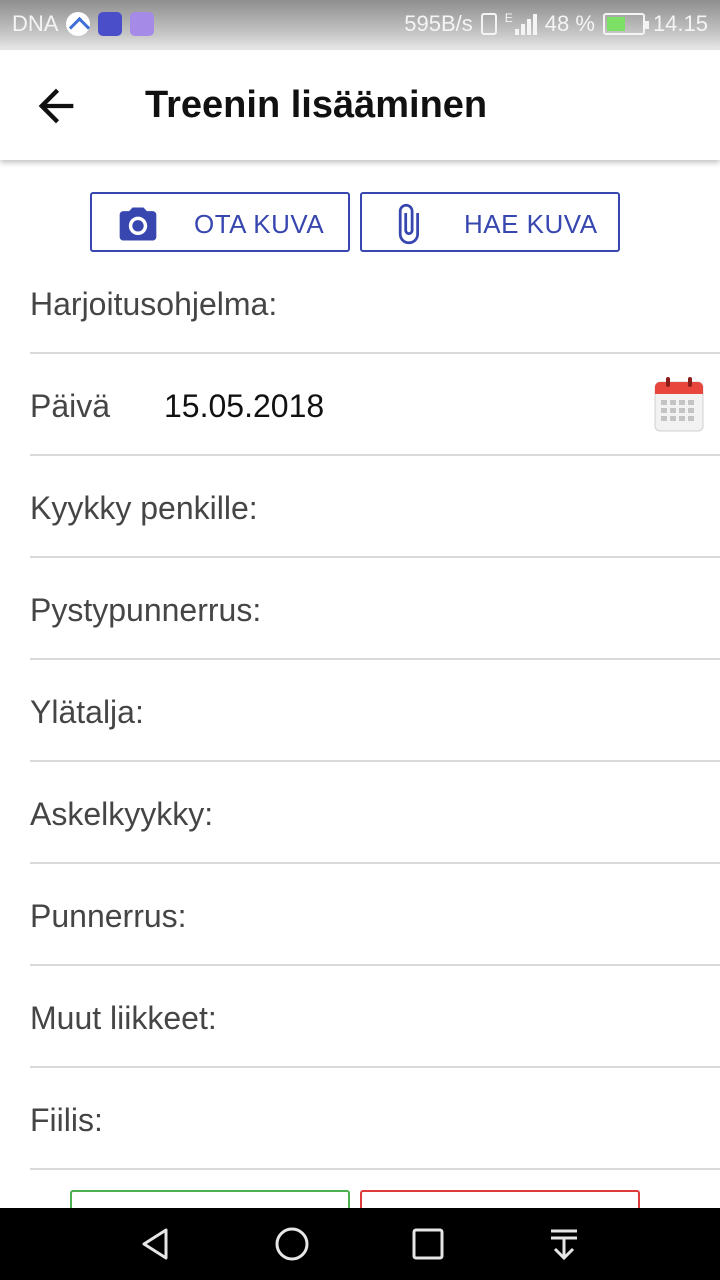 The image size is (720, 1280). I want to click on network-type: E, so click(508, 18).